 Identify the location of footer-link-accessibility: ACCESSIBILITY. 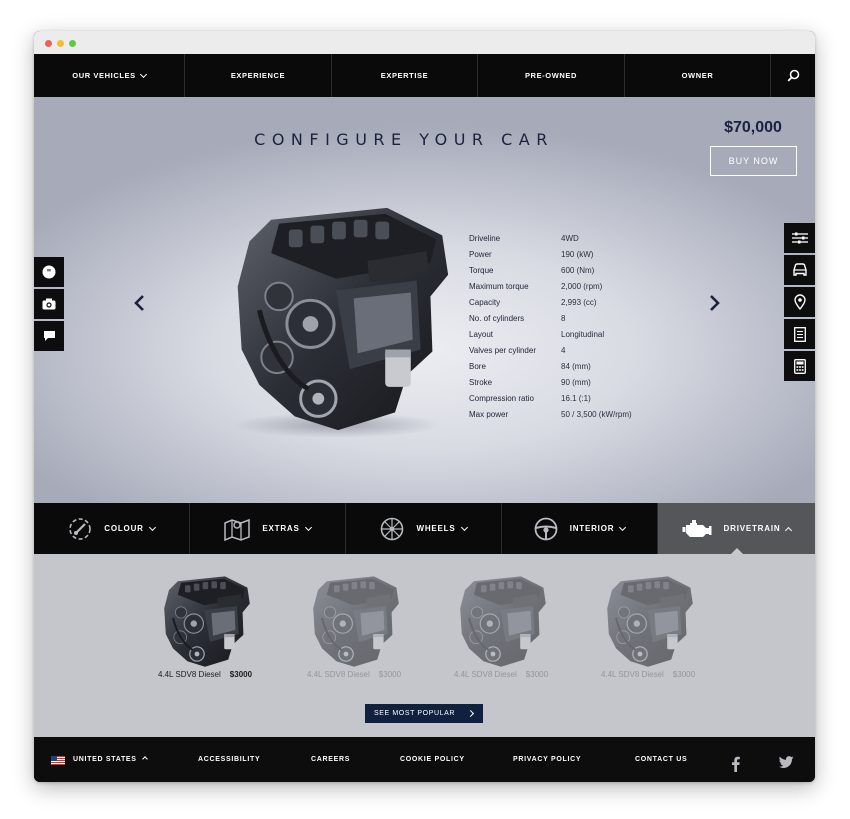
(229, 759).